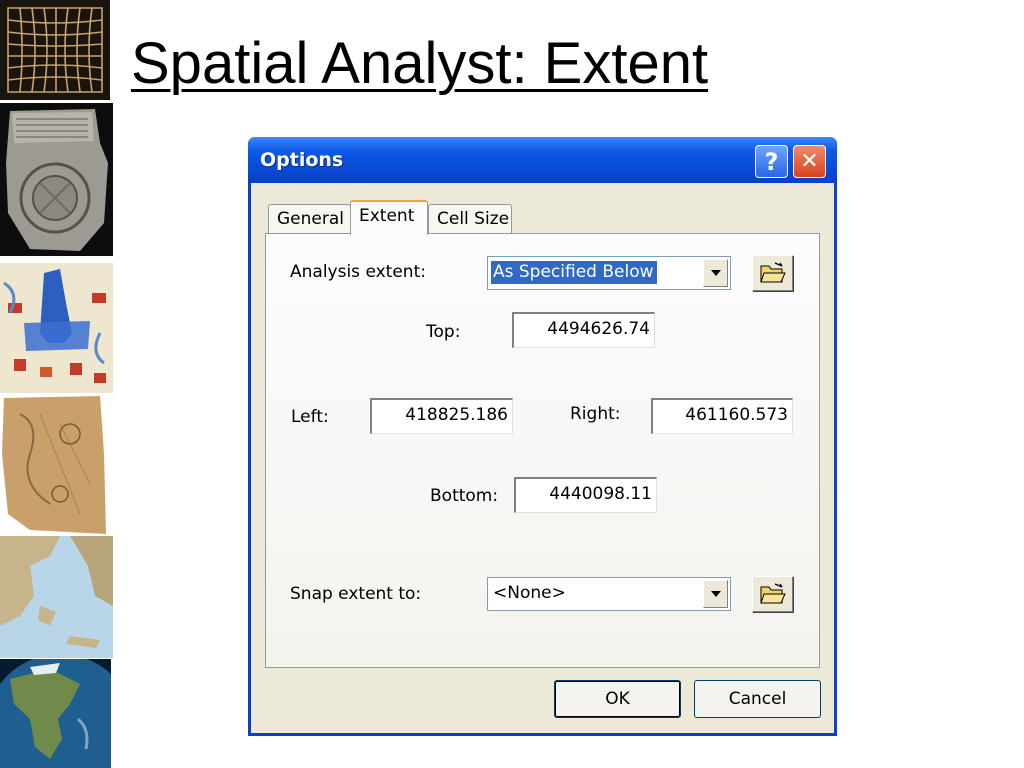  I want to click on dialog-title: Options, so click(302, 160).